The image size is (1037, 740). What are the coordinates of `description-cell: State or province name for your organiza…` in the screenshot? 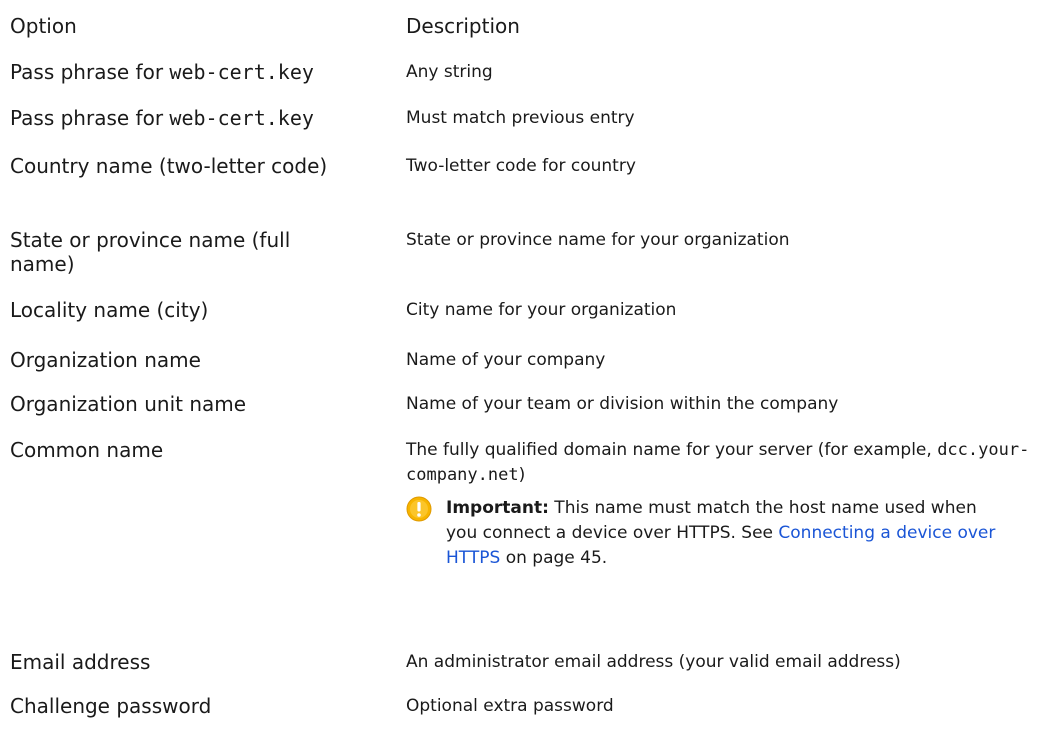 It's located at (598, 240).